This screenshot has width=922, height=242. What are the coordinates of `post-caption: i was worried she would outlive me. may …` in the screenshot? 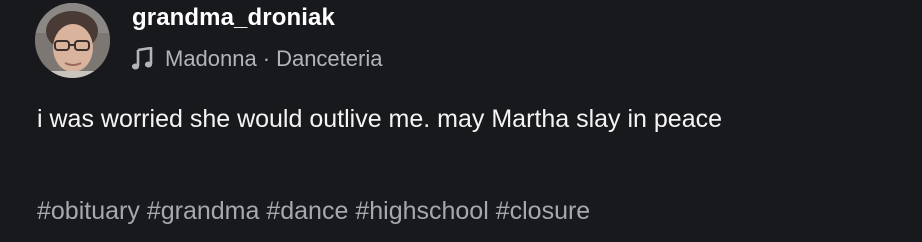 It's located at (380, 119).